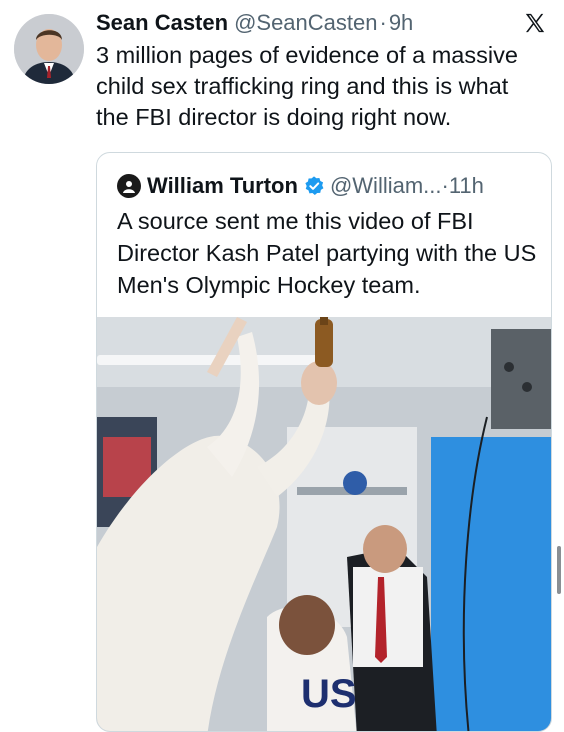 This screenshot has width=564, height=732. I want to click on avatar-glyph-icon, so click(129, 187).